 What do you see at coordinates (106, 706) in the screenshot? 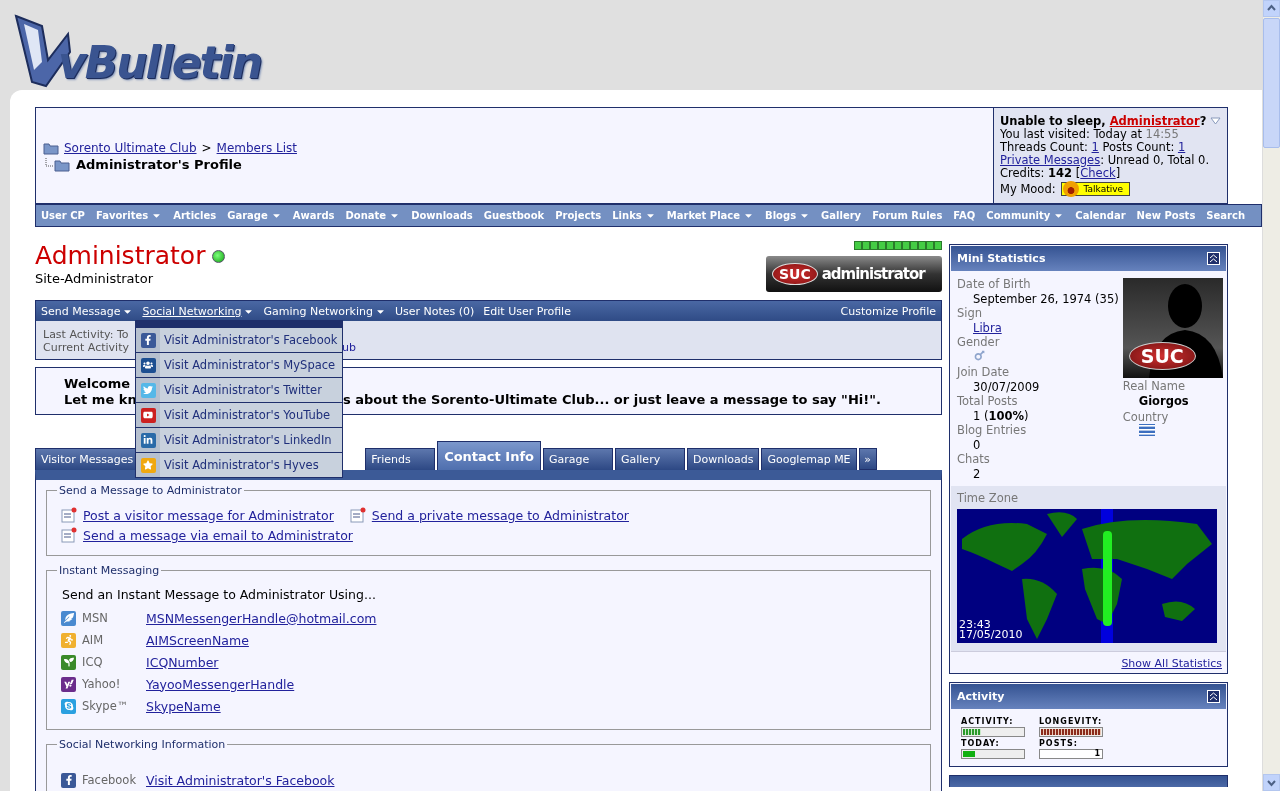
I see `service-label: Skype™` at bounding box center [106, 706].